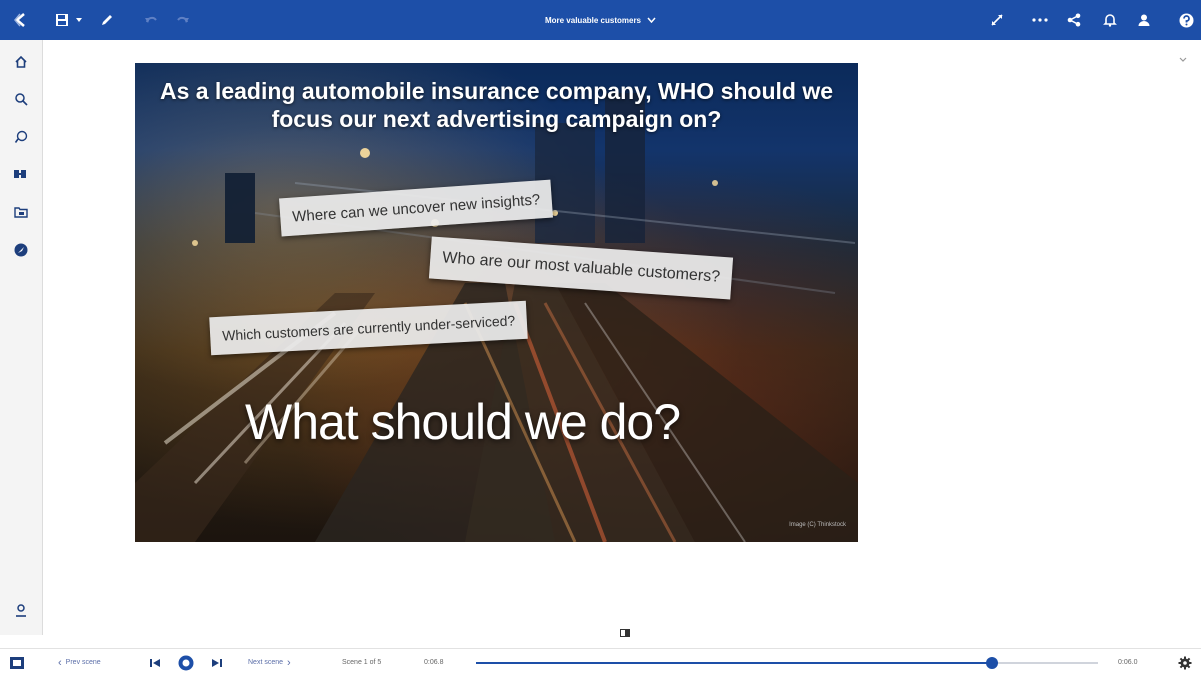  I want to click on user-settings-icon, so click(21, 610).